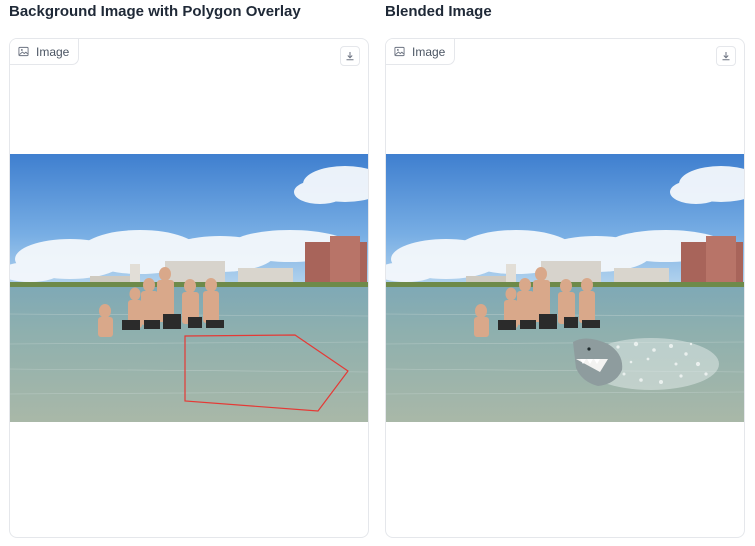 The height and width of the screenshot is (546, 755). What do you see at coordinates (438, 11) in the screenshot?
I see `blended-image-heading: Blended Image` at bounding box center [438, 11].